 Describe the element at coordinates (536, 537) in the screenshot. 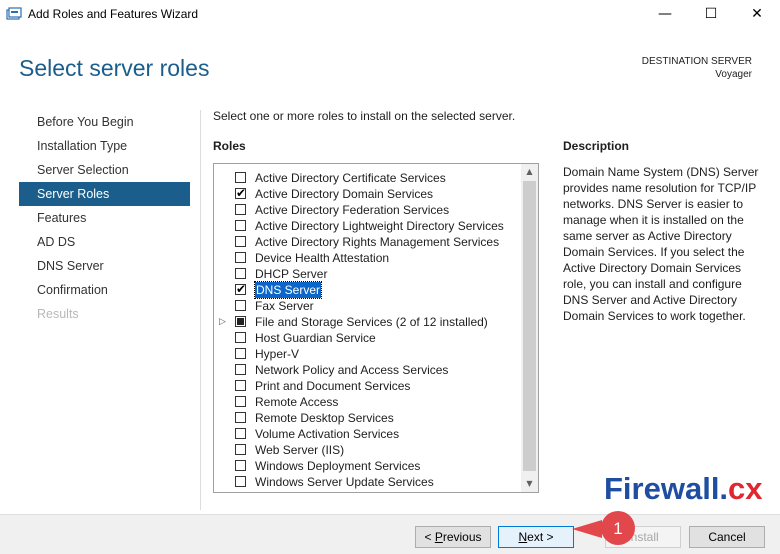

I see `next-button: Next >` at that location.